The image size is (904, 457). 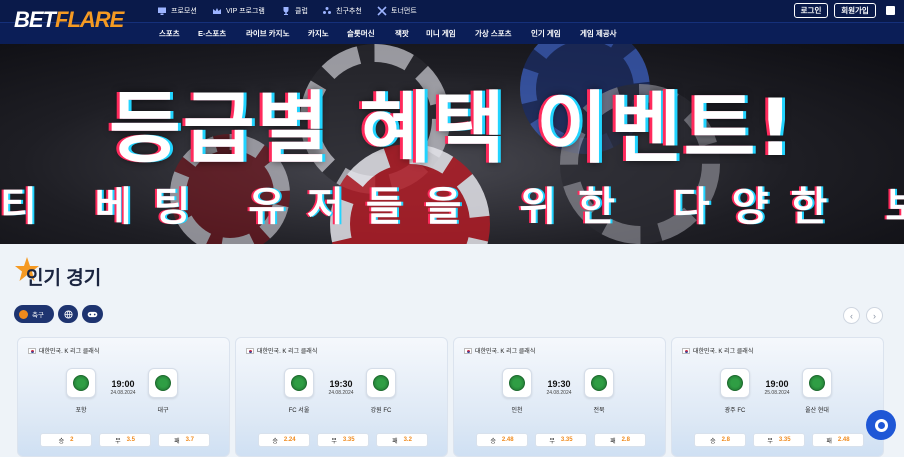 I want to click on banner-headline: 등급별 혜택 이벤트!, so click(x=452, y=129).